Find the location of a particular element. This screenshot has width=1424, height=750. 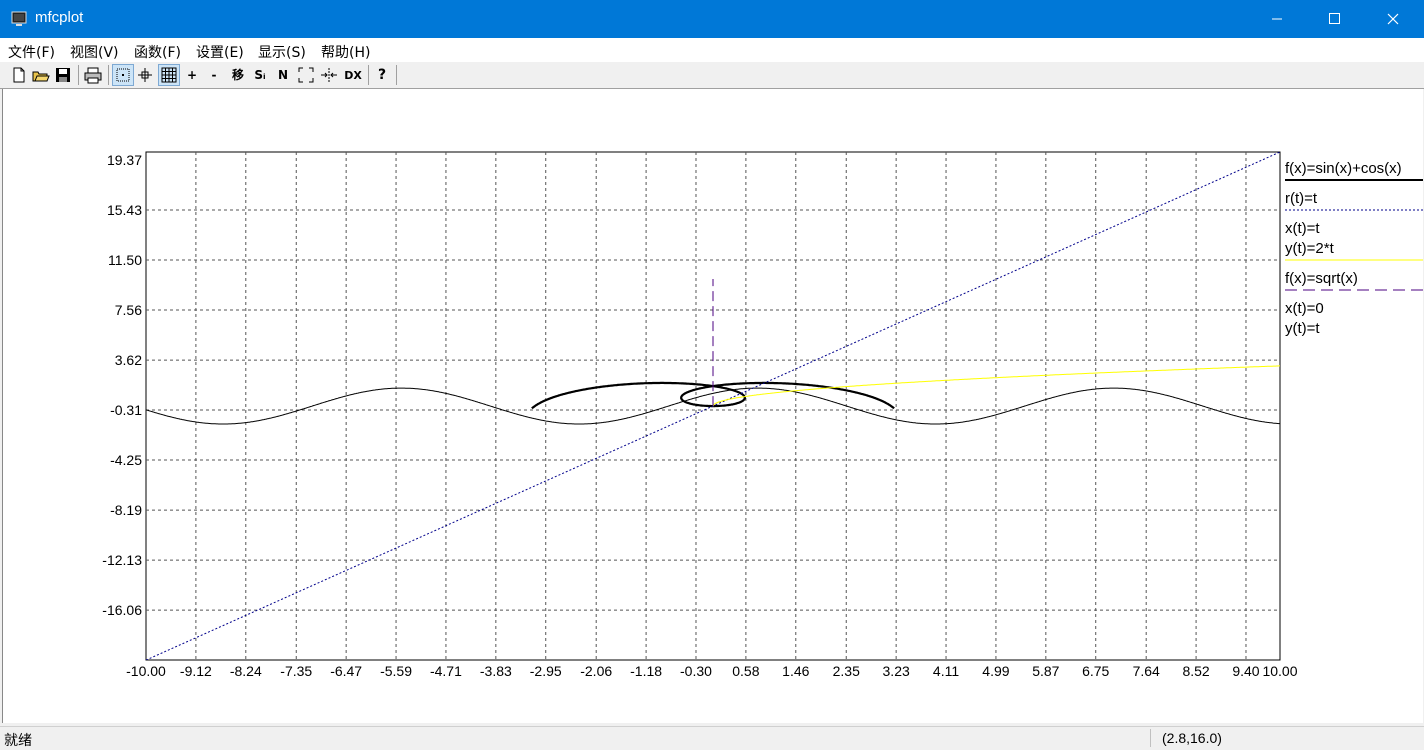

y-tick-label: 3.62 is located at coordinates (128, 360).